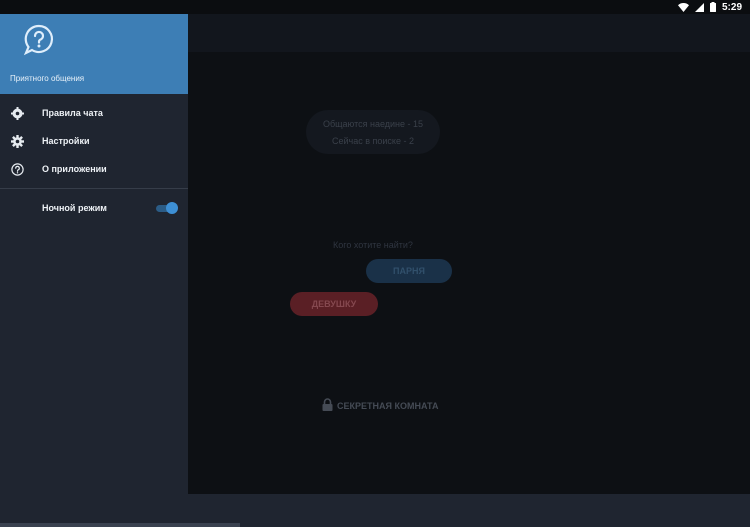 The width and height of the screenshot is (750, 527). What do you see at coordinates (172, 208) in the screenshot?
I see `toggle-thumb` at bounding box center [172, 208].